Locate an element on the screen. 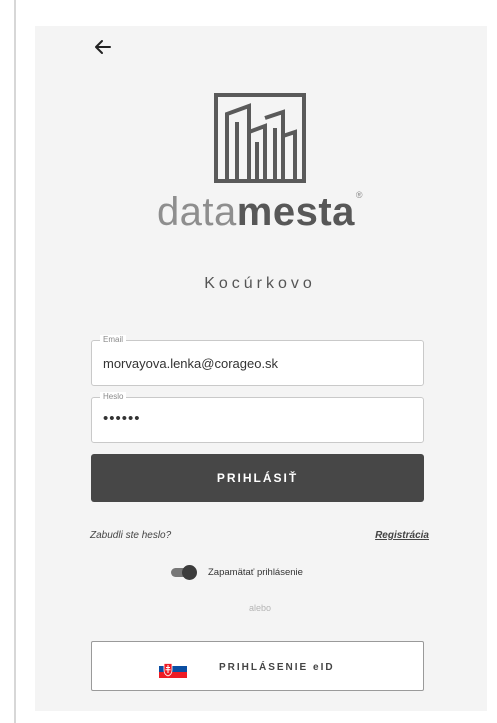 The height and width of the screenshot is (723, 497). or-separator: alebo is located at coordinates (260, 608).